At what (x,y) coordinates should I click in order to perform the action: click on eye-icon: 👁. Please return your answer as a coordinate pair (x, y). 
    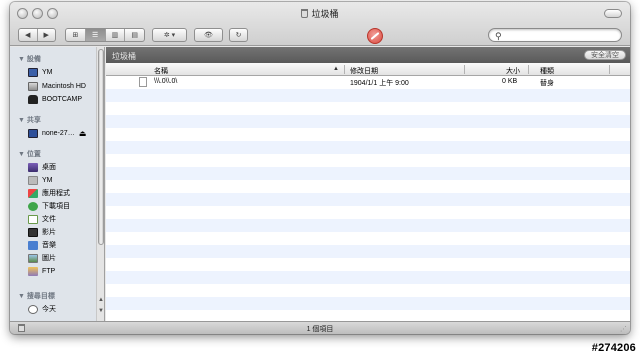
    Looking at the image, I should click on (208, 35).